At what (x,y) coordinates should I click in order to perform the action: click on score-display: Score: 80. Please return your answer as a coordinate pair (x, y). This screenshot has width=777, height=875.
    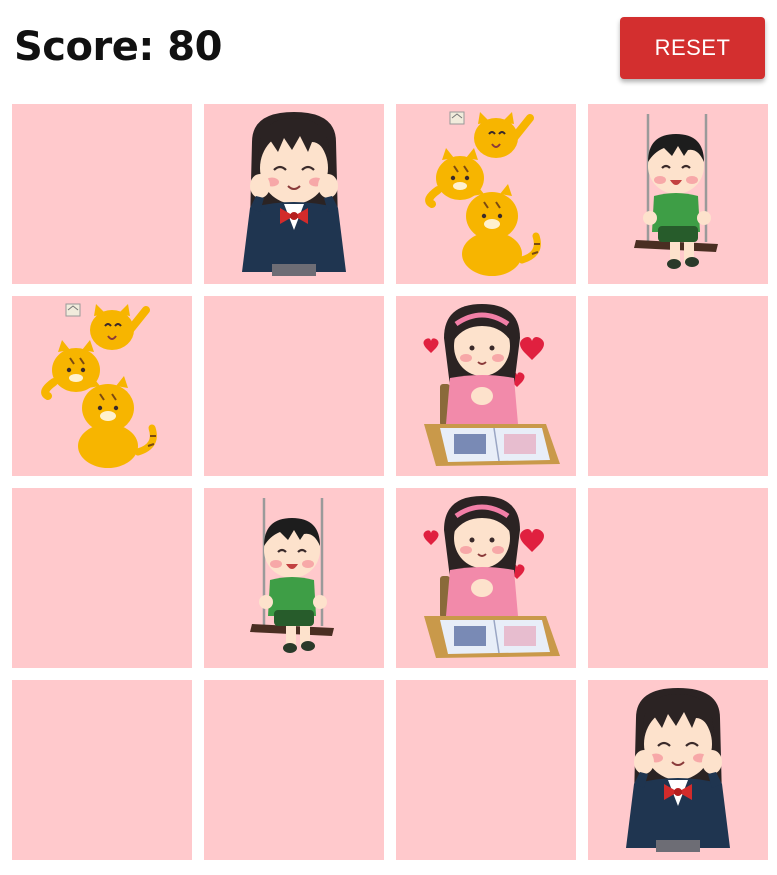
    Looking at the image, I should click on (118, 47).